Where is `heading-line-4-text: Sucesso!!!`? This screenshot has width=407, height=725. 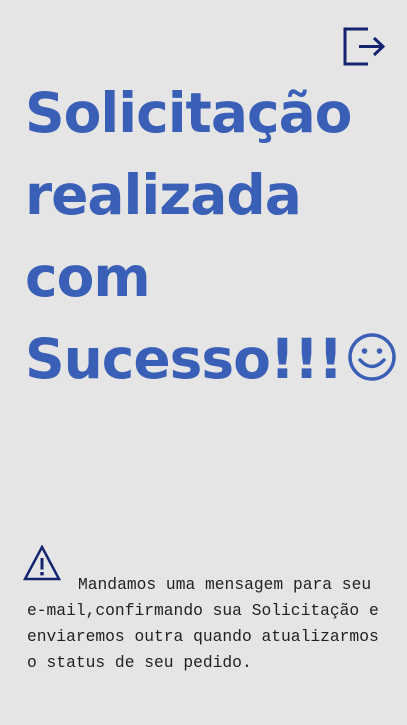 heading-line-4-text: Sucesso!!! is located at coordinates (184, 359).